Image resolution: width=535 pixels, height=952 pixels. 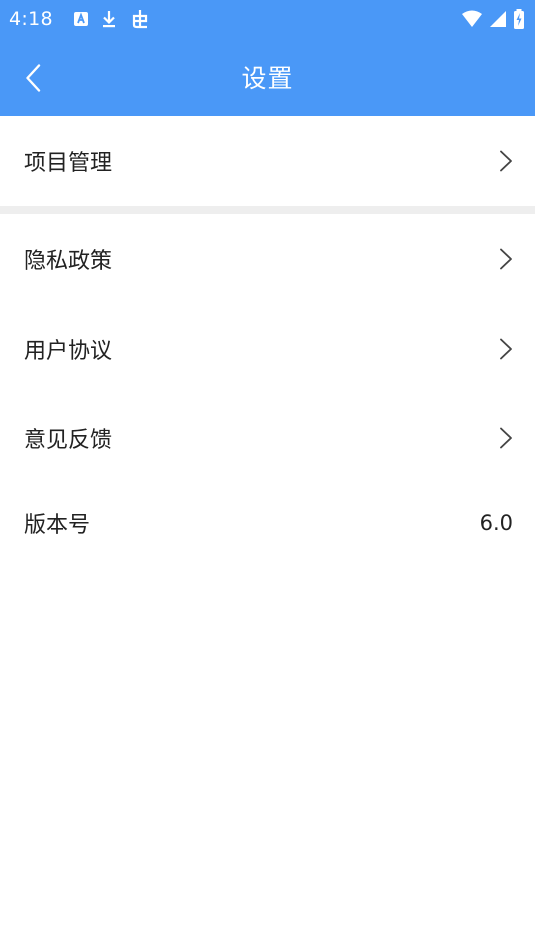 I want to click on download-icon, so click(x=109, y=19).